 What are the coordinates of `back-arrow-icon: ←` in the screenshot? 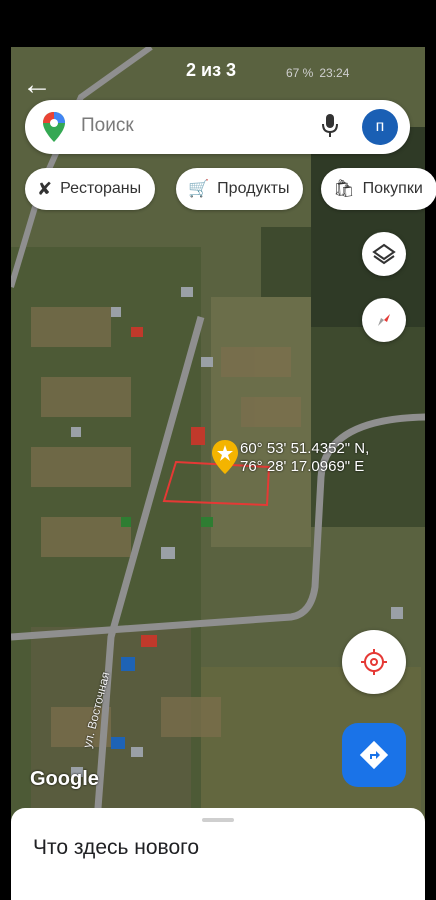 It's located at (39, 85).